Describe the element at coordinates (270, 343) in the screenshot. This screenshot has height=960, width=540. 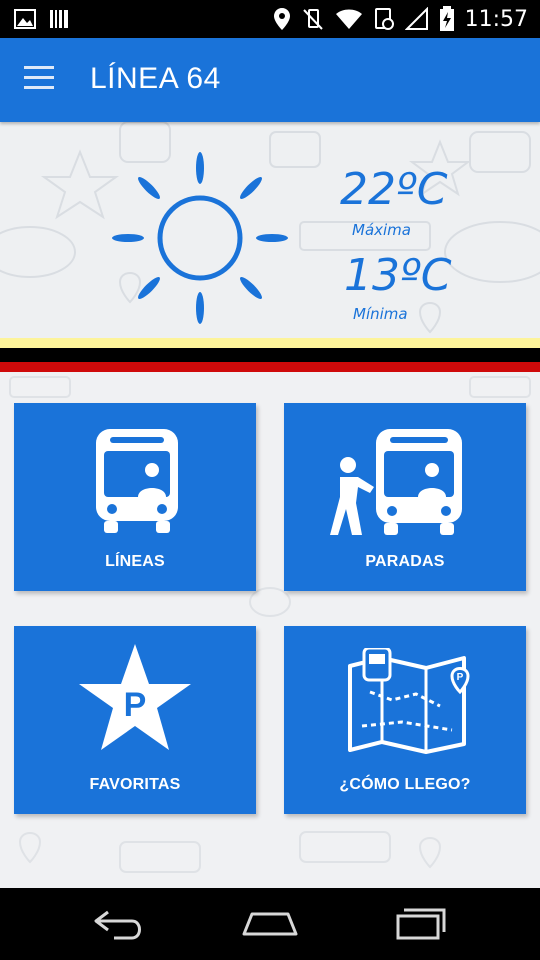
I see `flag-stripe-yellow` at that location.